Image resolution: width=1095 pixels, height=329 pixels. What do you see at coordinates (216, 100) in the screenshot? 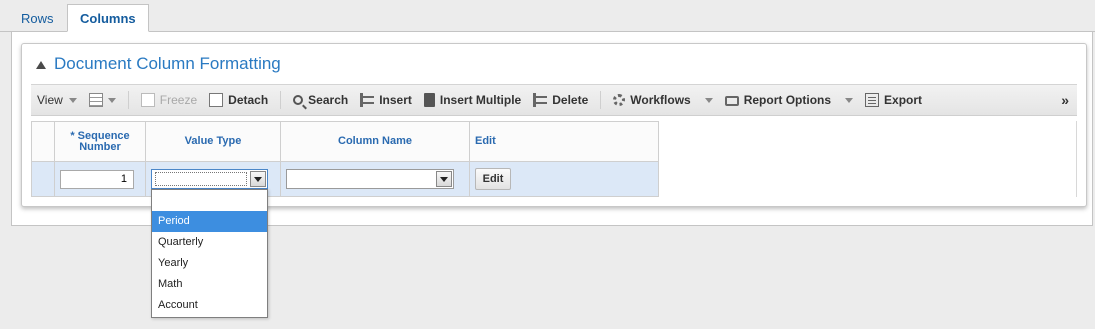
I see `detach-icon` at bounding box center [216, 100].